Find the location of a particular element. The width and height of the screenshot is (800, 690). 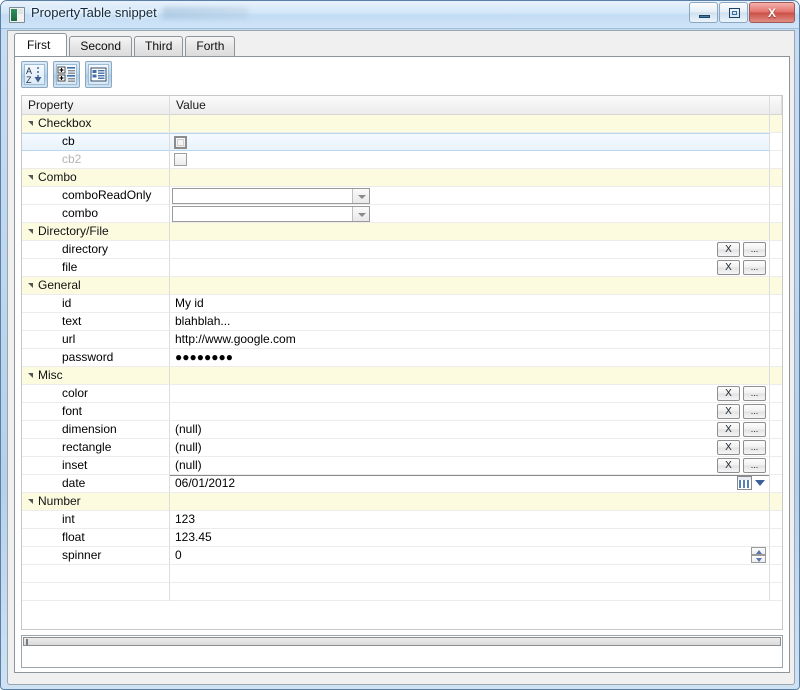

expand-collapse-button is located at coordinates (66, 74).